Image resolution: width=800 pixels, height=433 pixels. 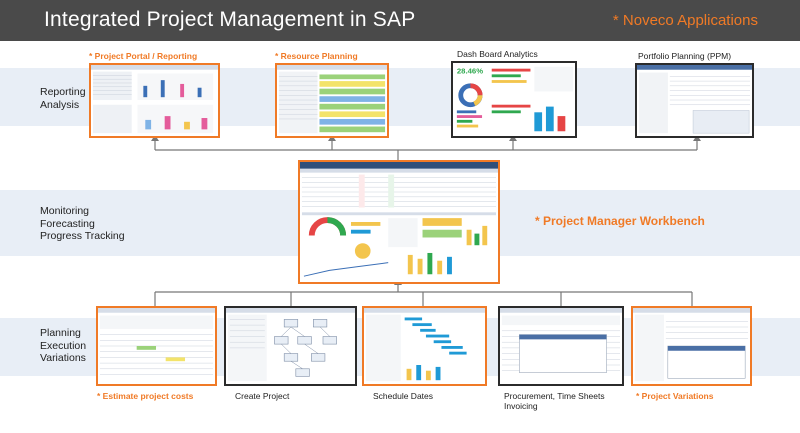 What do you see at coordinates (691, 346) in the screenshot?
I see `screenshot-project-variations` at bounding box center [691, 346].